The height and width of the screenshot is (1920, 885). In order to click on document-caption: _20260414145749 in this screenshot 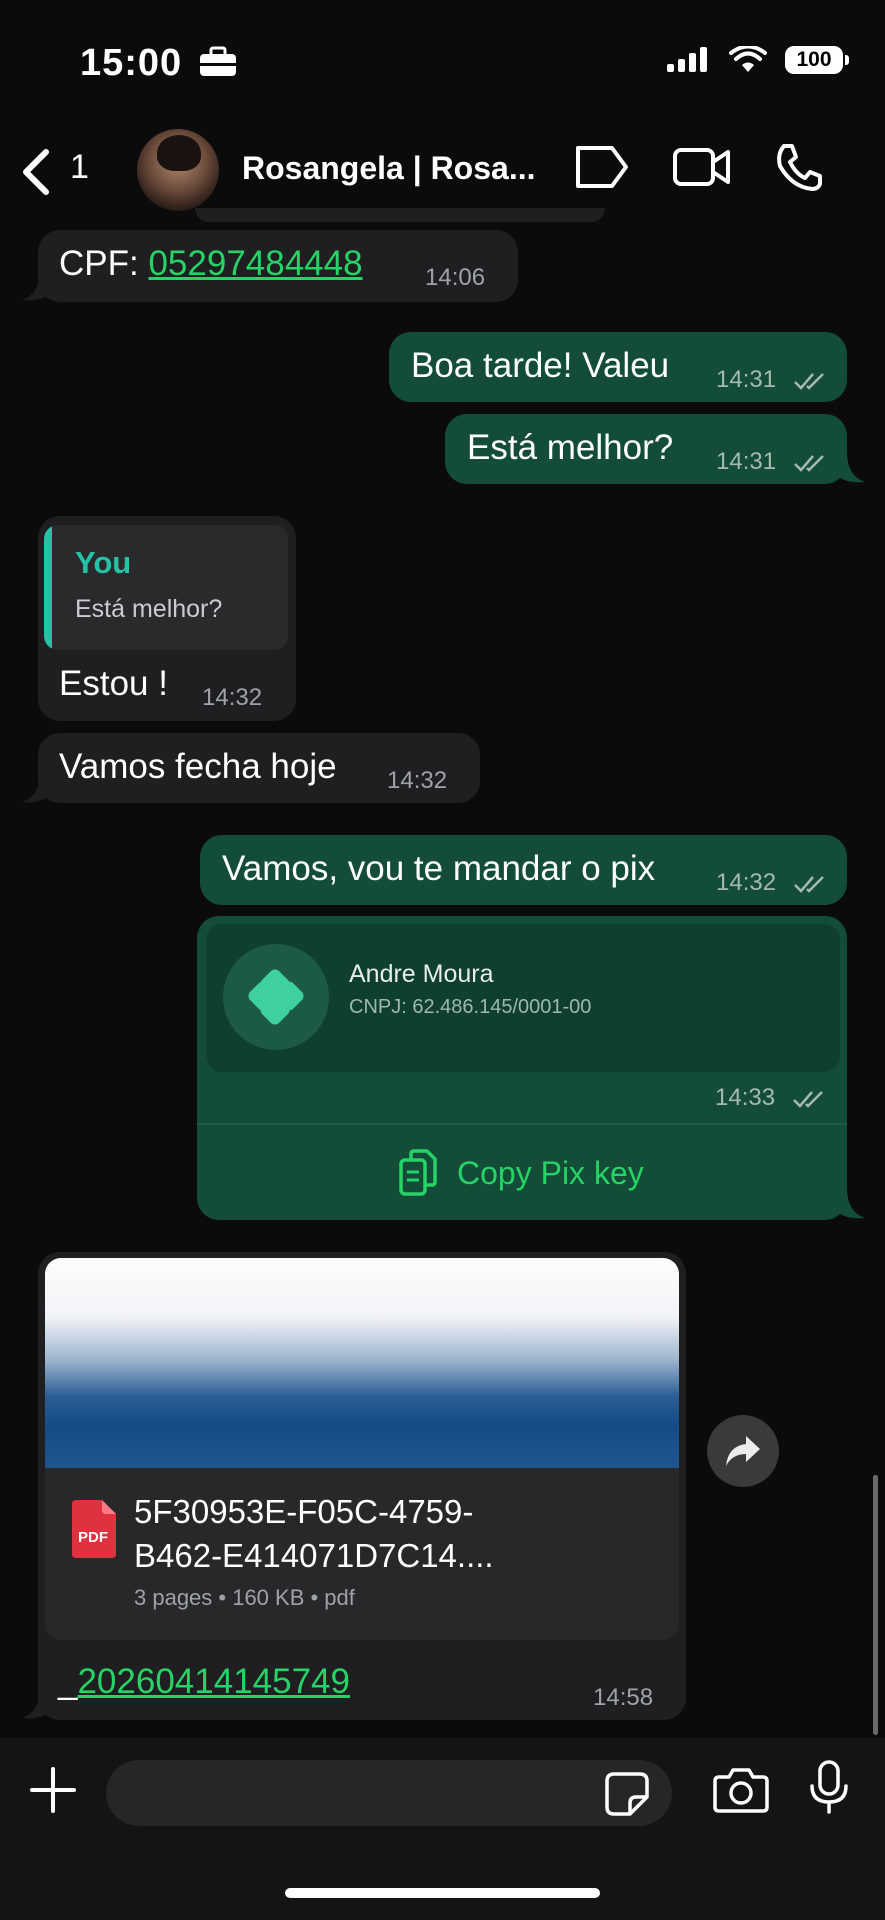, I will do `click(204, 1681)`.